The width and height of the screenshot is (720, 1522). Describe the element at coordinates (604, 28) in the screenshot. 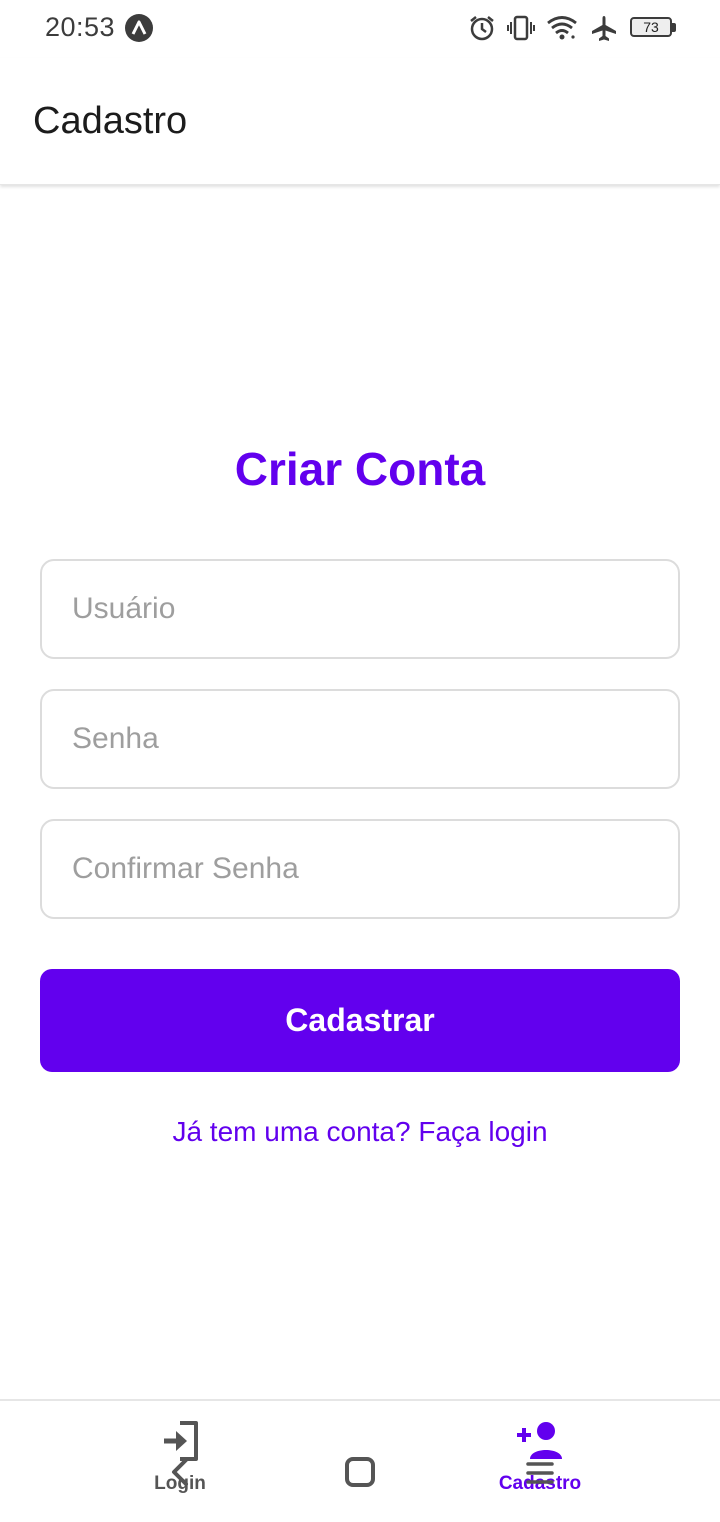

I see `airplane-mode-icon` at that location.